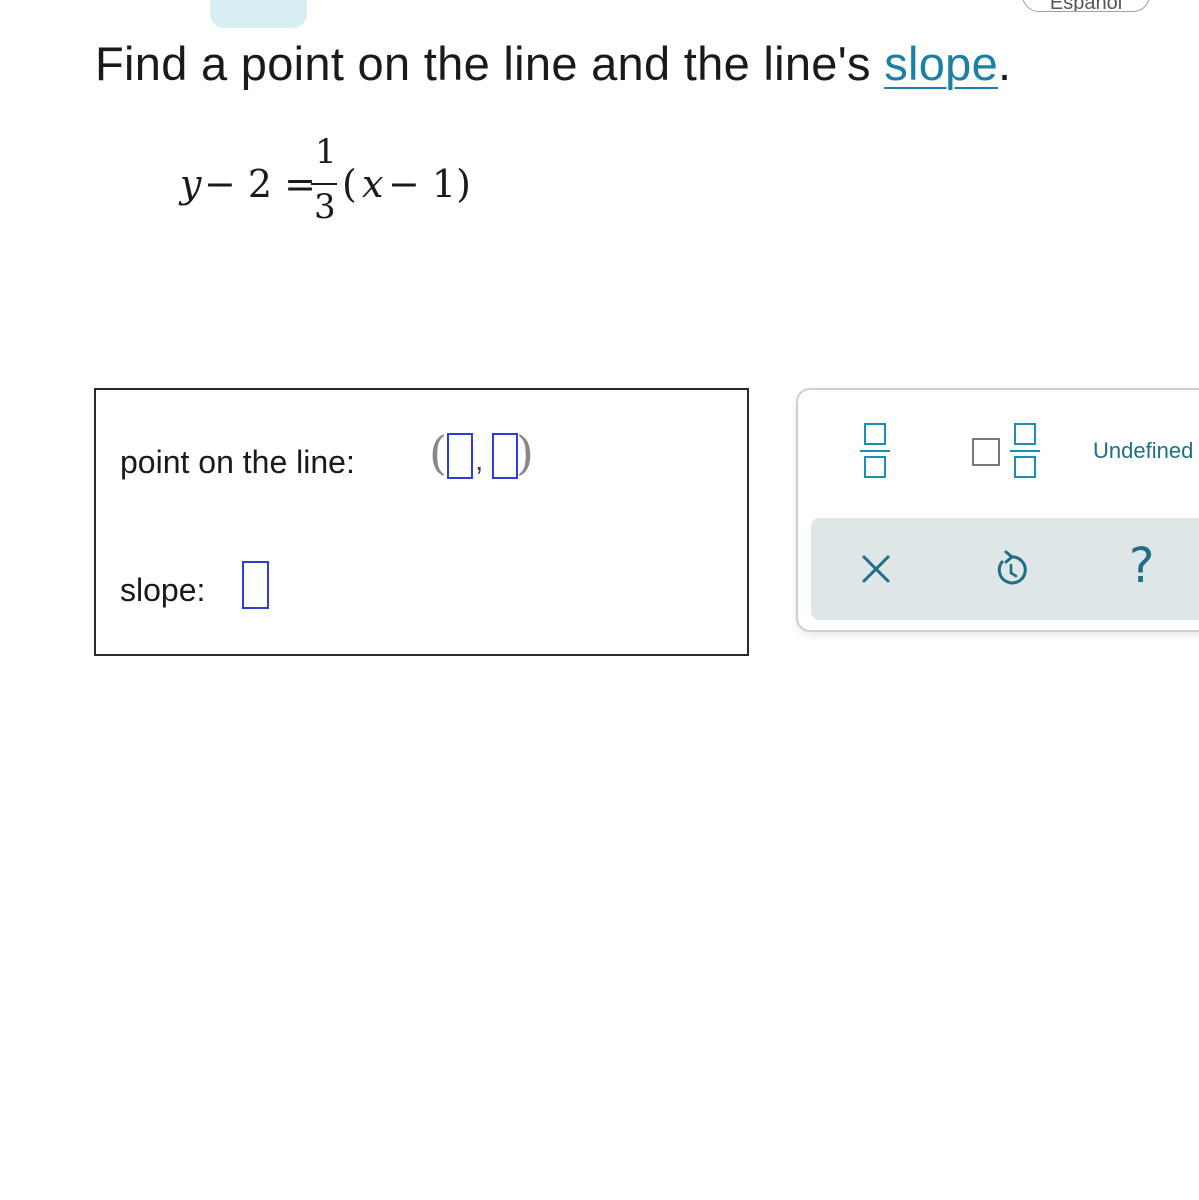 The image size is (1199, 1200). What do you see at coordinates (438, 453) in the screenshot?
I see `point-open-paren: (` at bounding box center [438, 453].